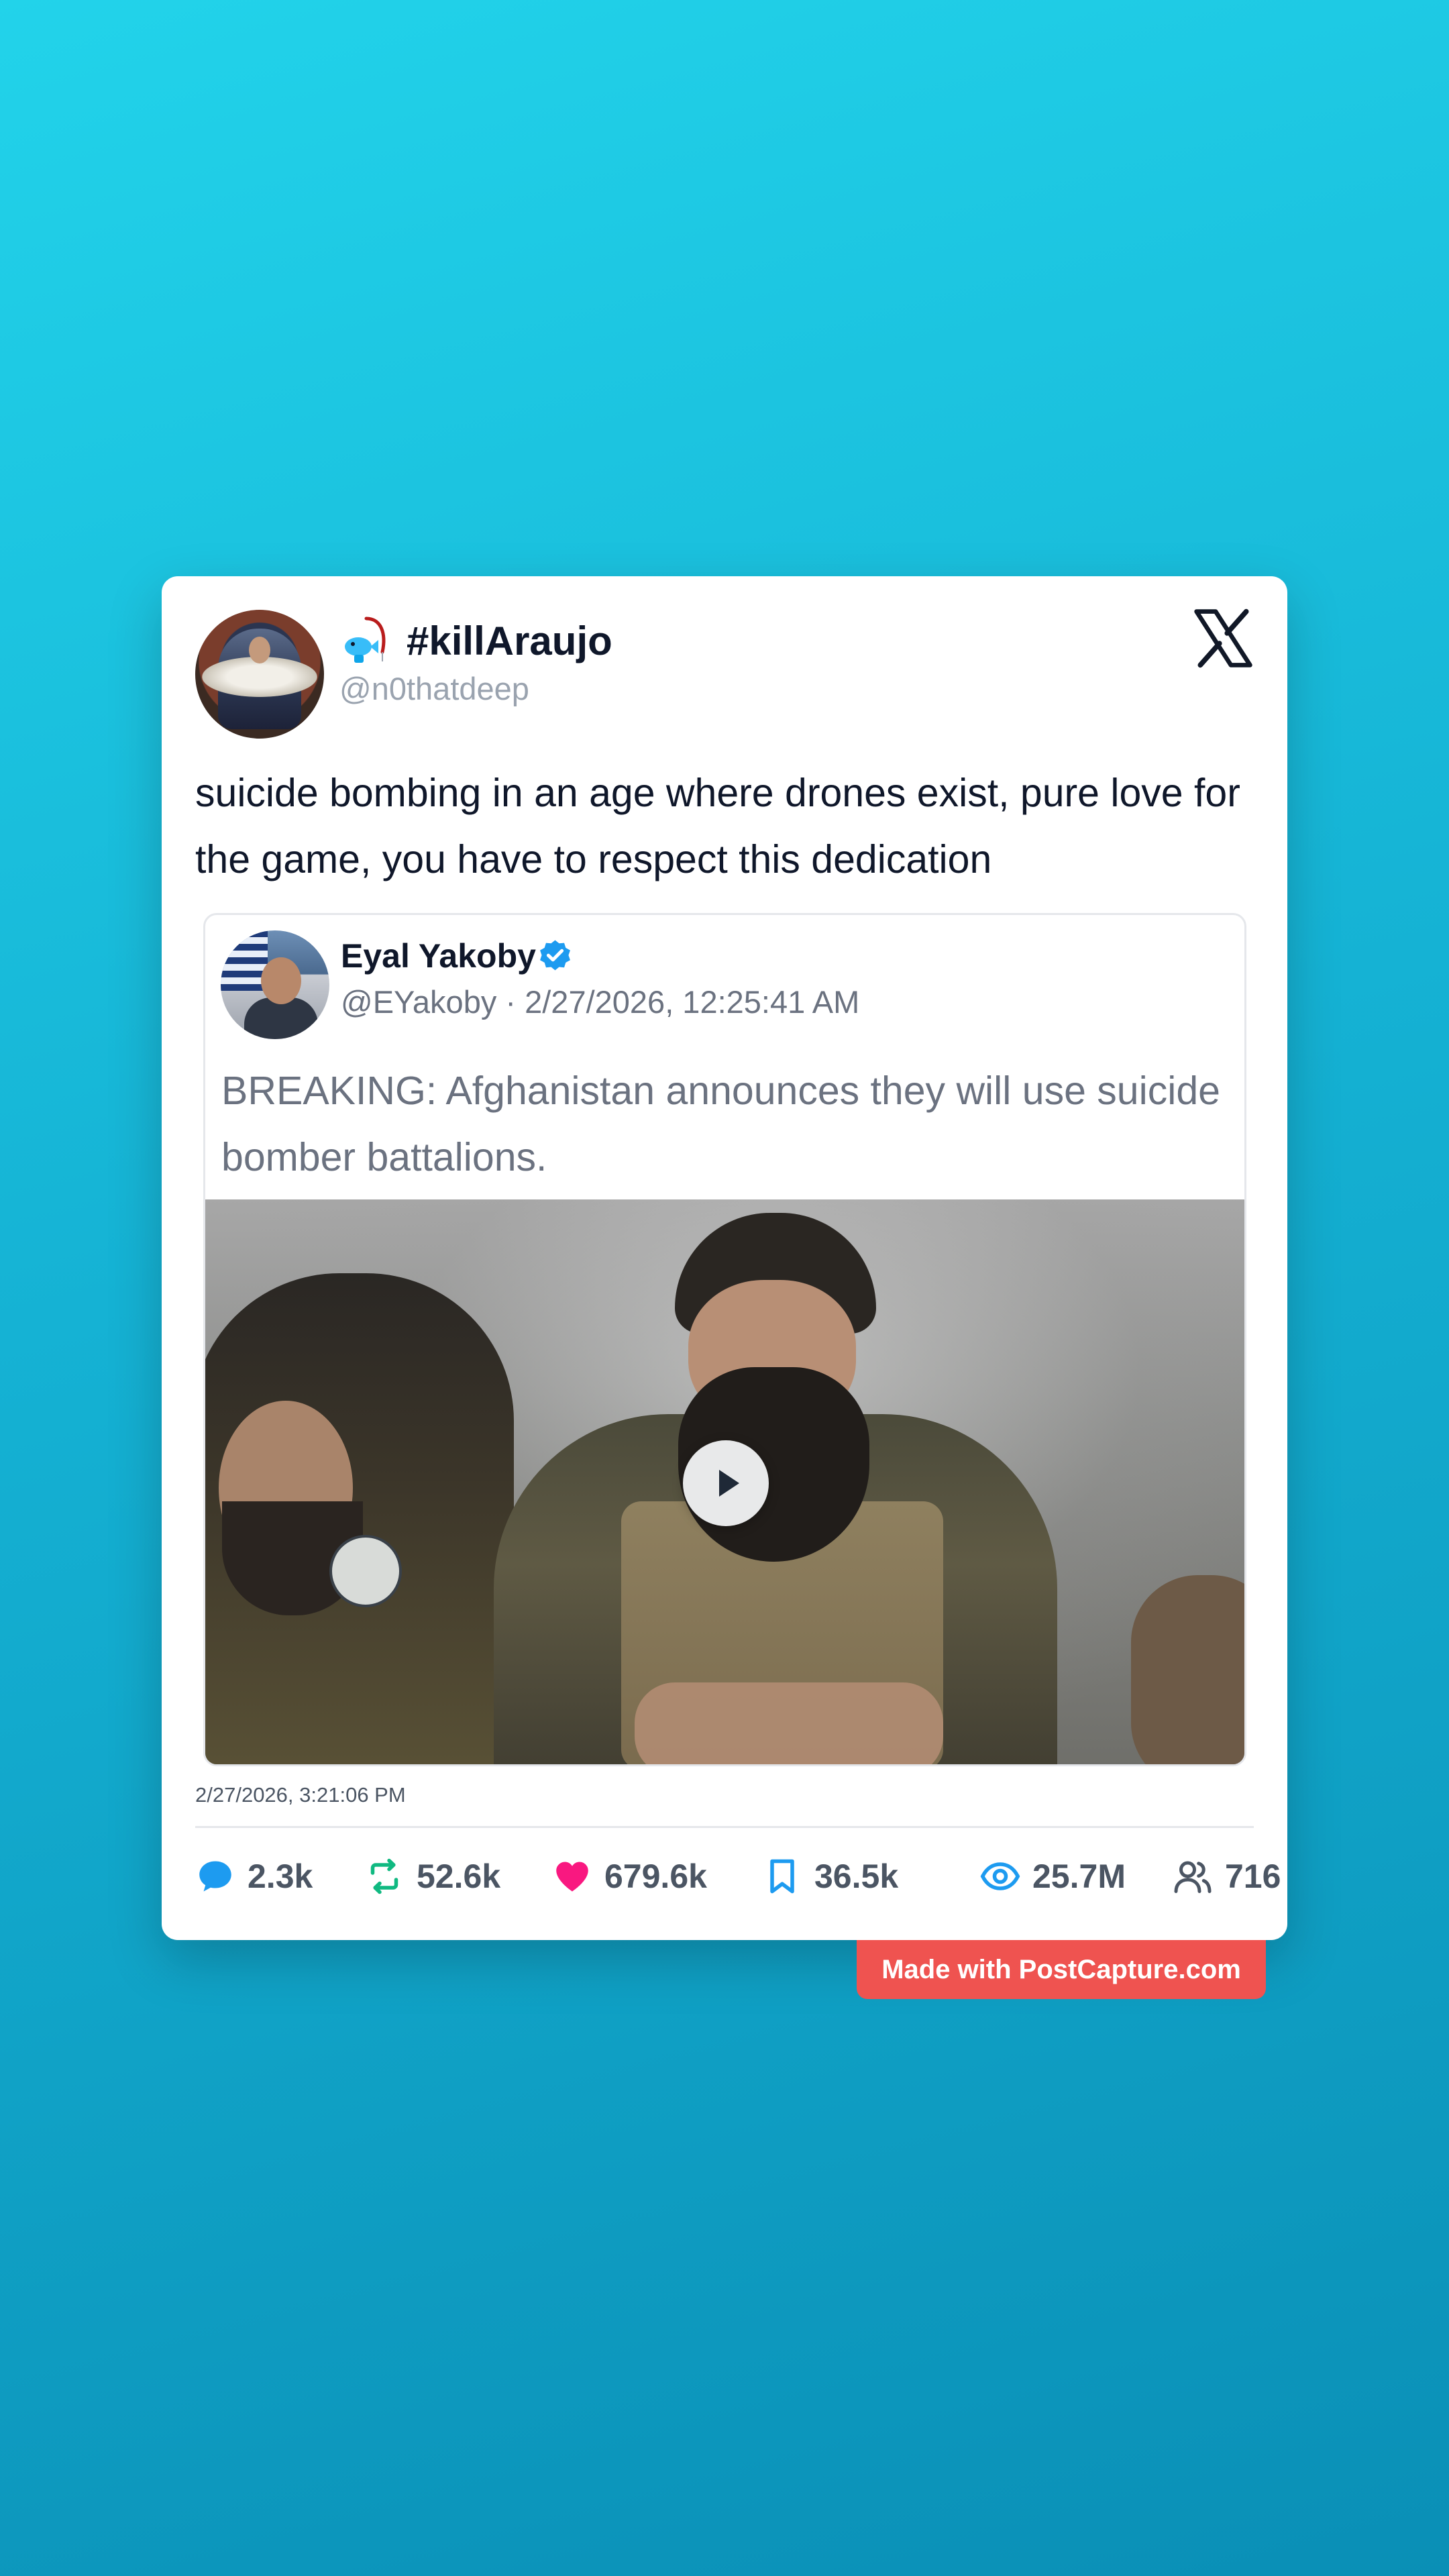 The image size is (1449, 2576). Describe the element at coordinates (275, 984) in the screenshot. I see `quoted-author-avatar` at that location.